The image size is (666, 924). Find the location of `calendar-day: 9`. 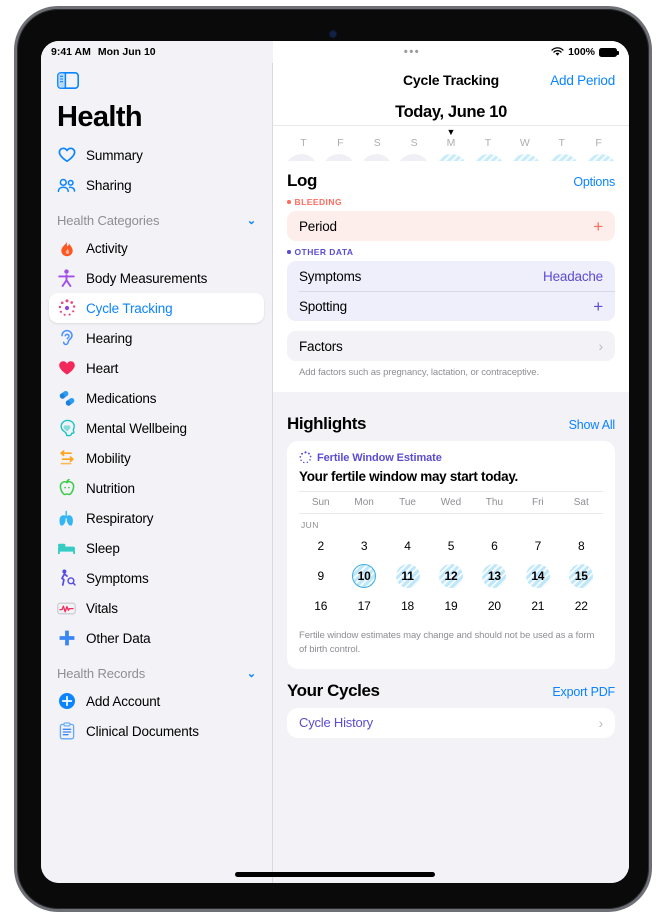

calendar-day: 9 is located at coordinates (321, 576).